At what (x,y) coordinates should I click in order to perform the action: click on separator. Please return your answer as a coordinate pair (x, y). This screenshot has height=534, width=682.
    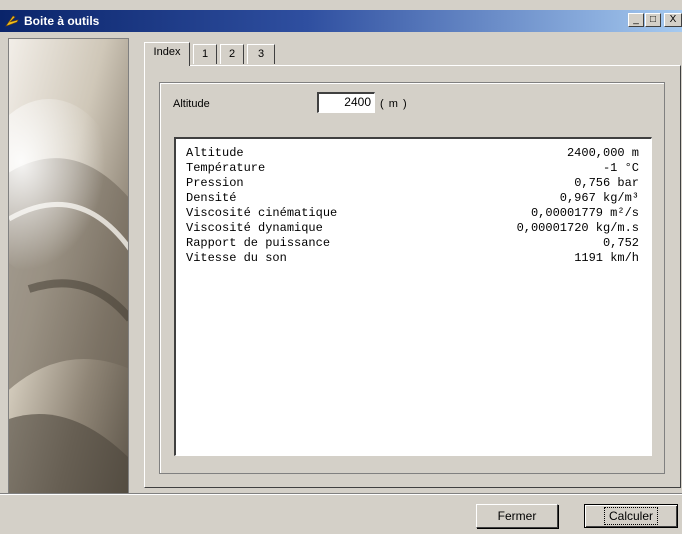
    Looking at the image, I should click on (341, 494).